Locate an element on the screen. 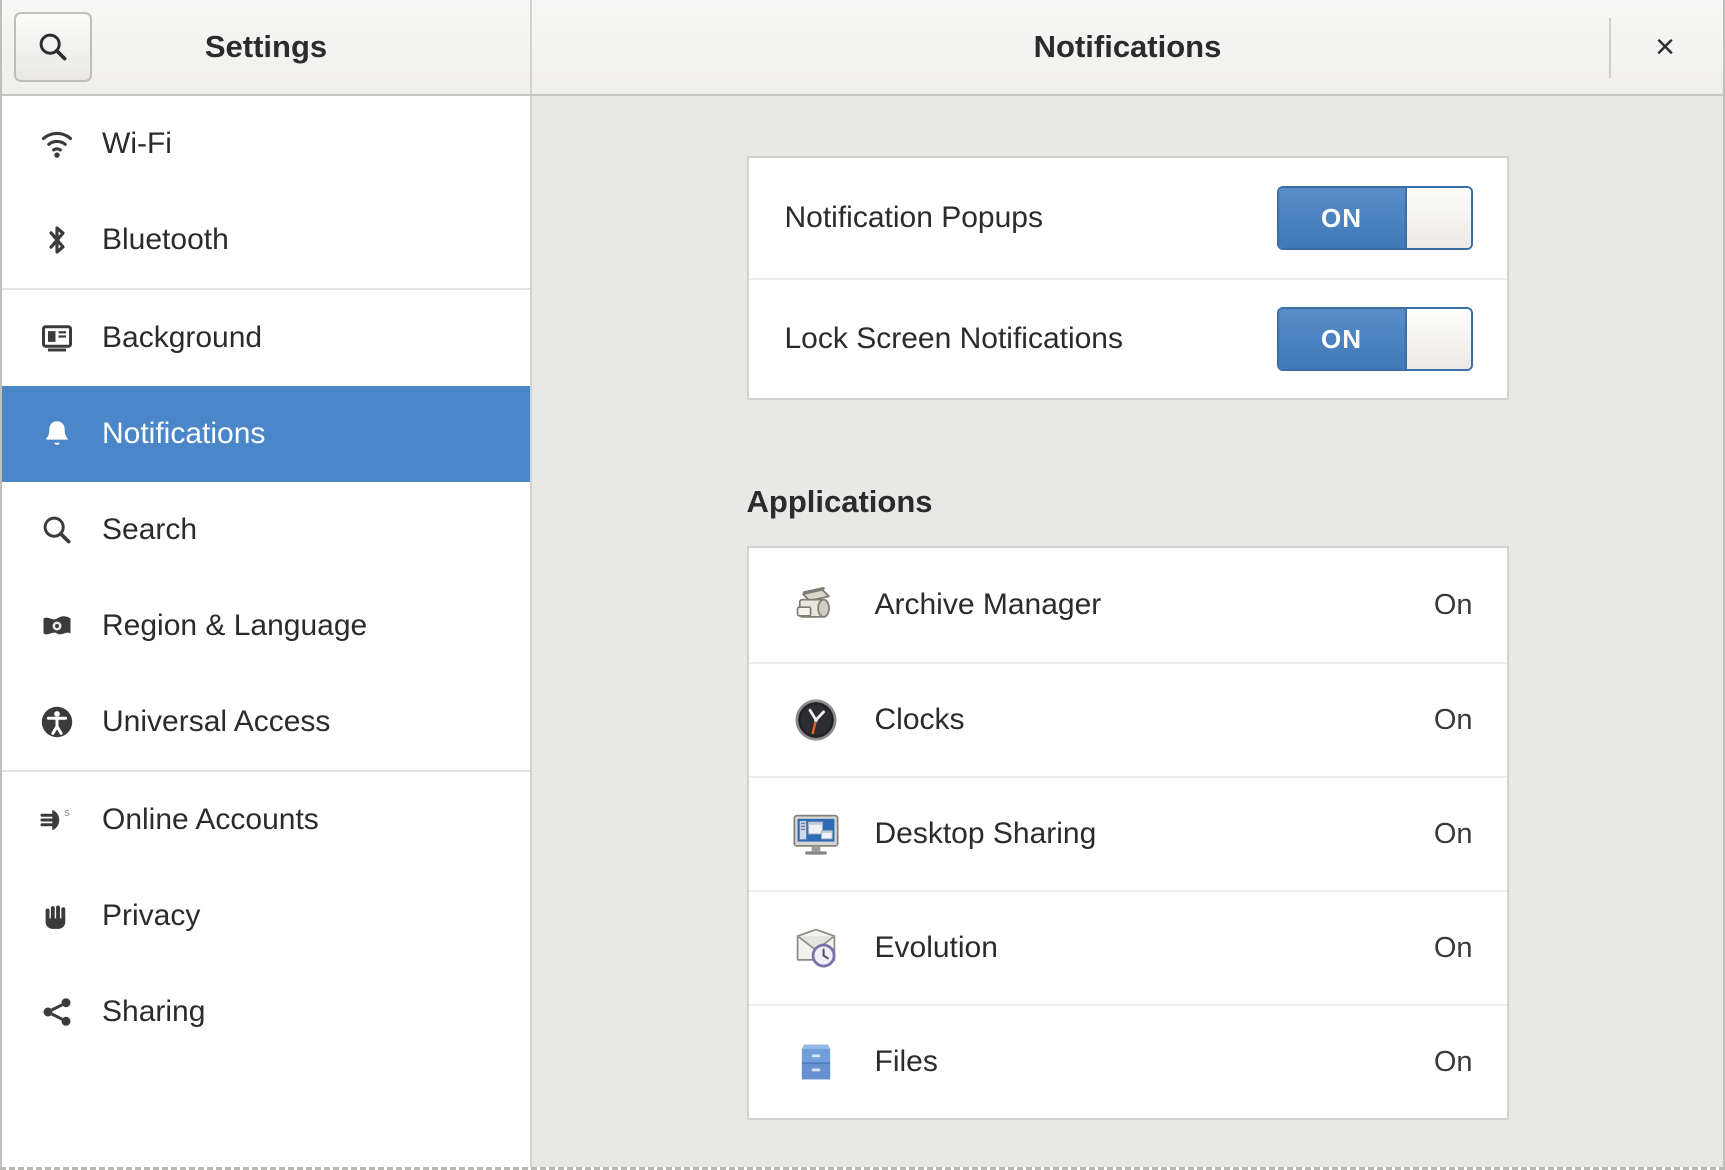  sidebar-item-online-accounts: s Online Accounts is located at coordinates (266, 820).